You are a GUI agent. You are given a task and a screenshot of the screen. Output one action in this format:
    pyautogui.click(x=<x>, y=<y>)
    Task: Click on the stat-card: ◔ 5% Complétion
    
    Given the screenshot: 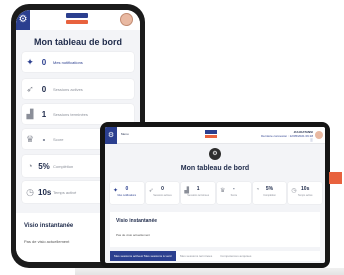 What is the action you would take?
    pyautogui.click(x=269, y=193)
    